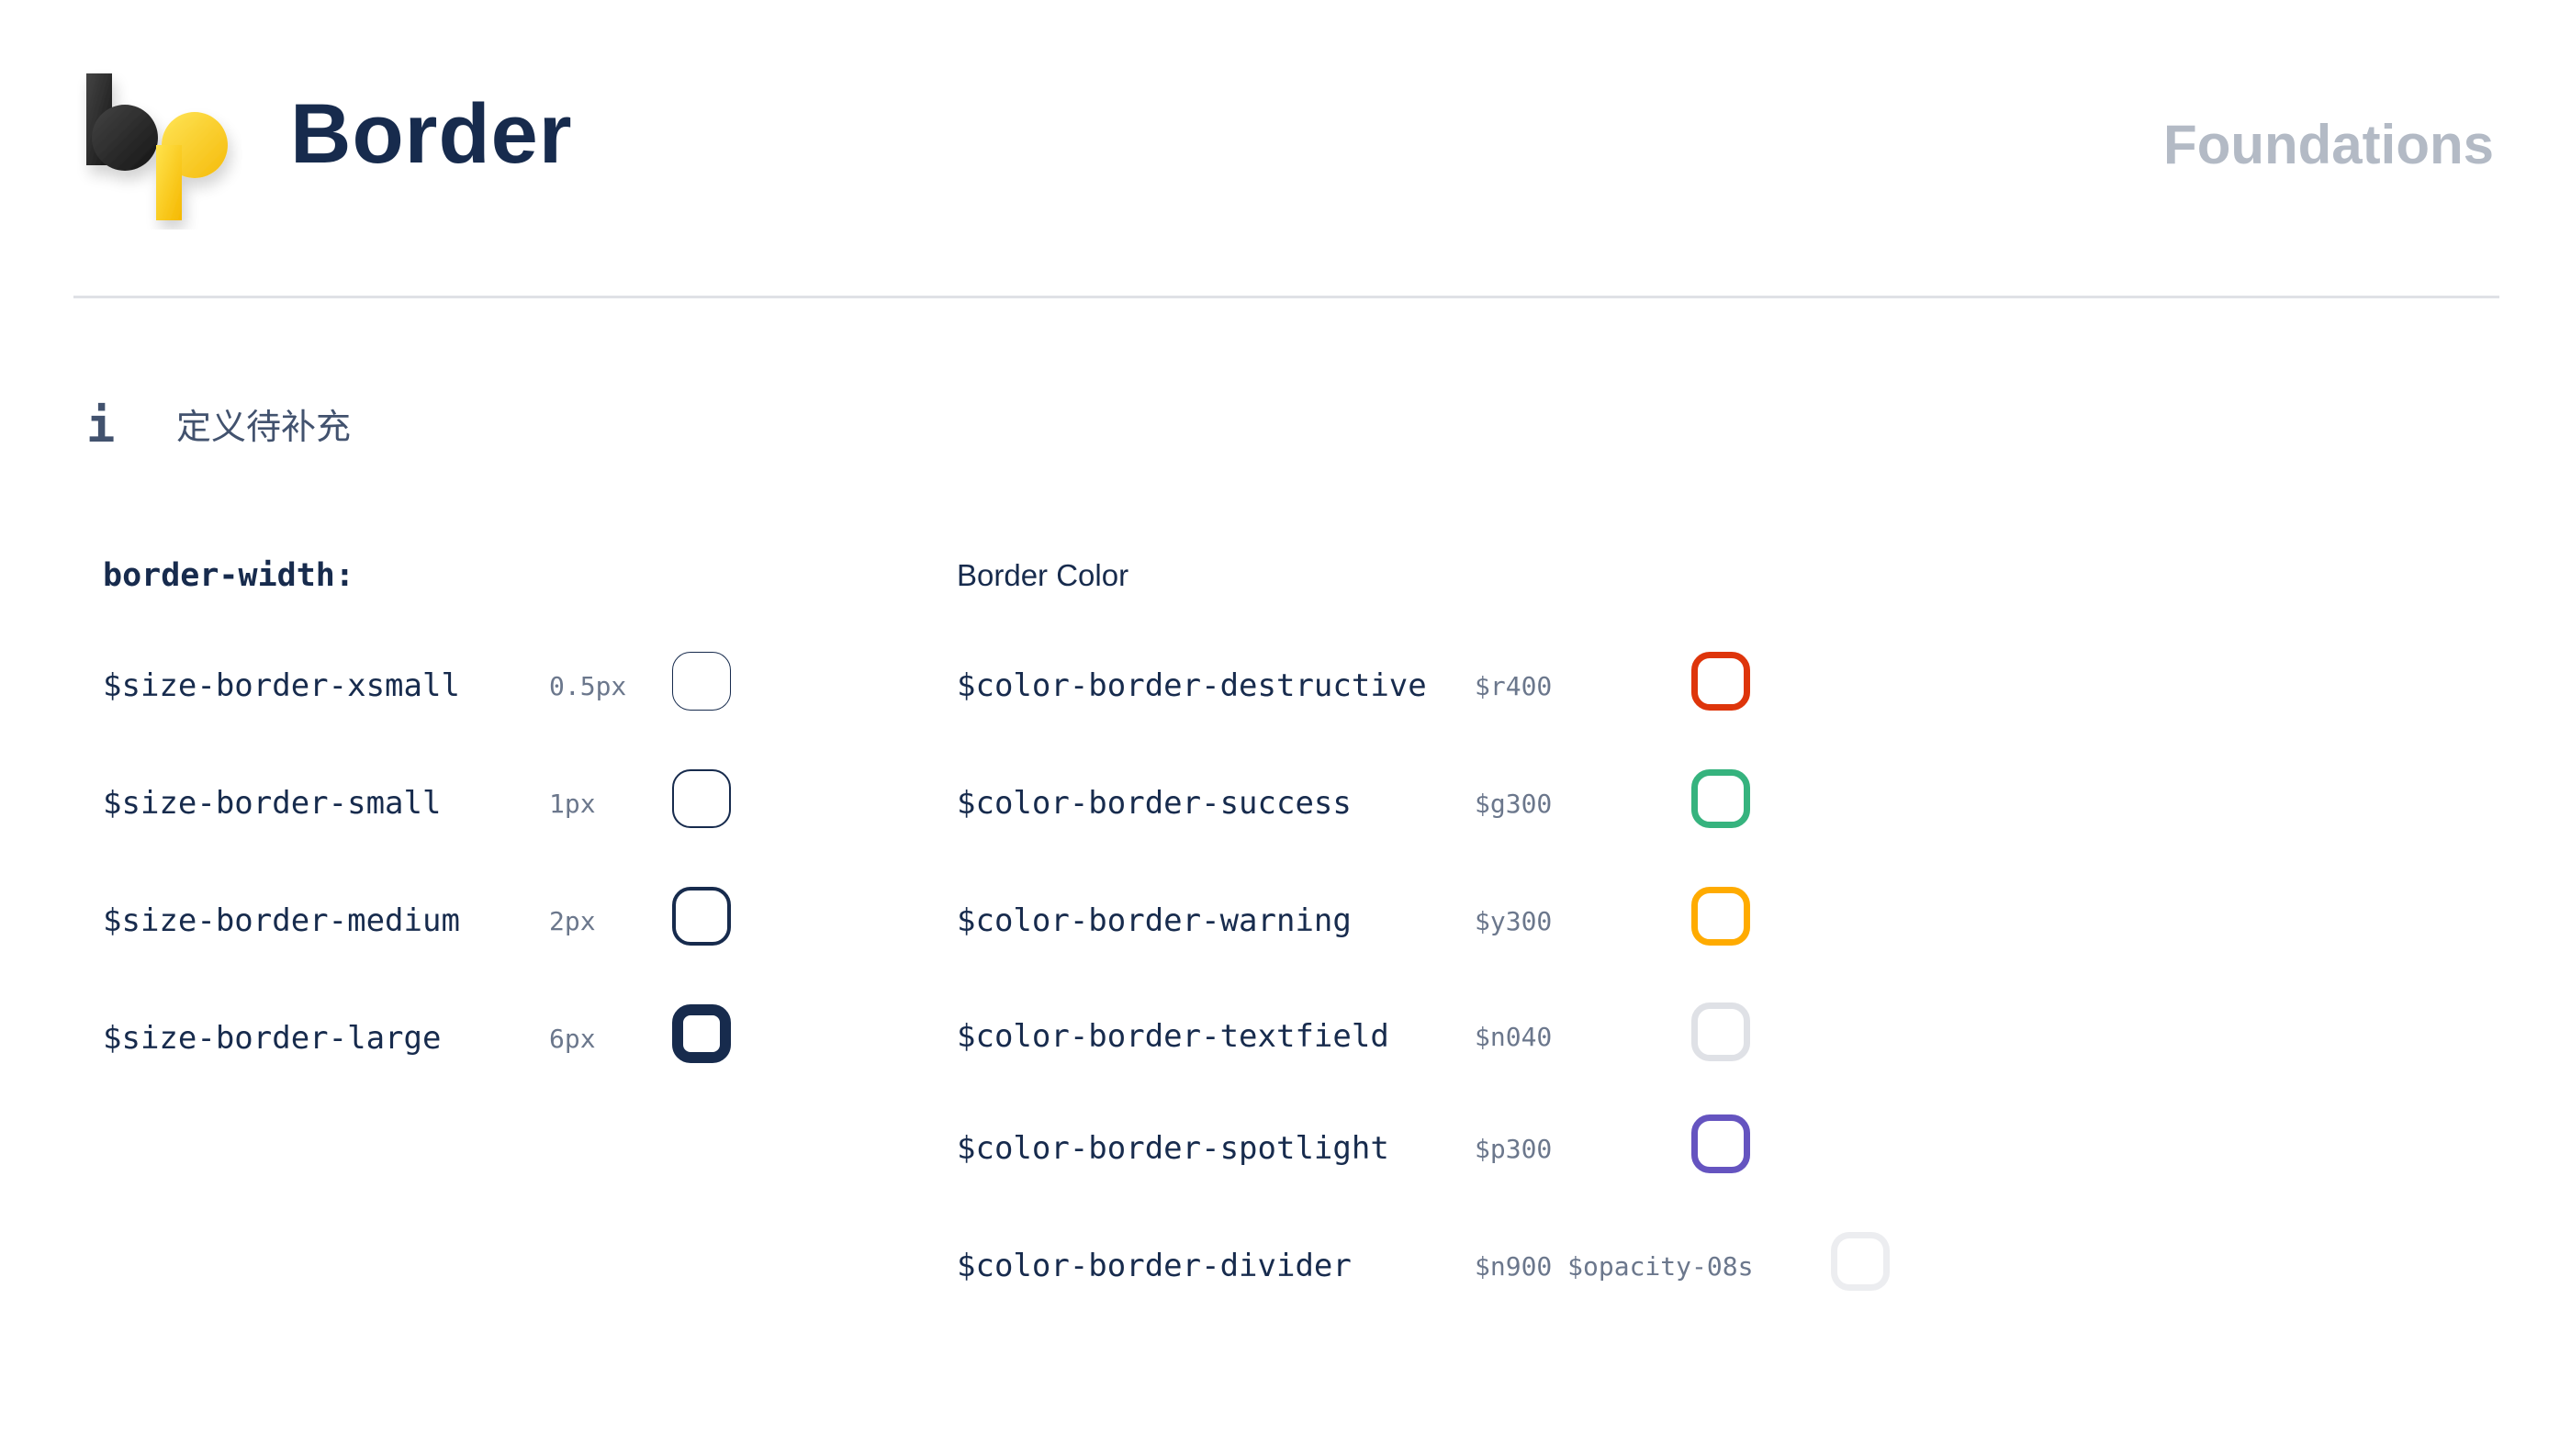 Image resolution: width=2571 pixels, height=1456 pixels. I want to click on info-icon: i, so click(101, 426).